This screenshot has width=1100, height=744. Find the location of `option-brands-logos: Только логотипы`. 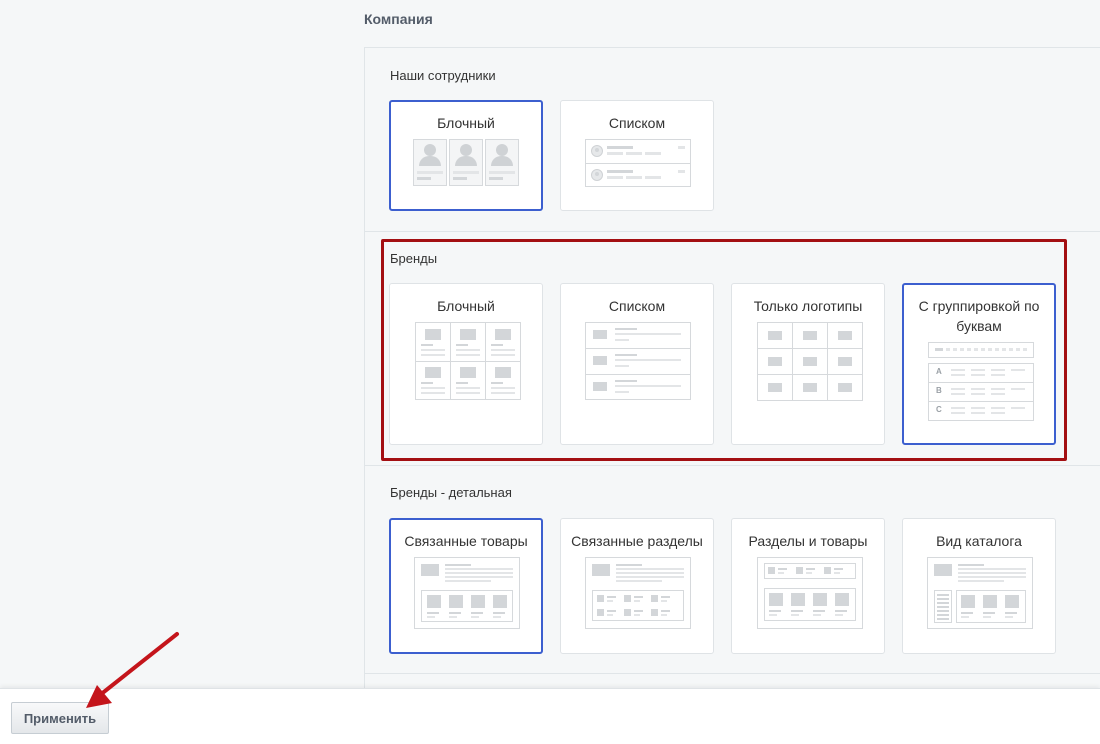

option-brands-logos: Только логотипы is located at coordinates (808, 364).